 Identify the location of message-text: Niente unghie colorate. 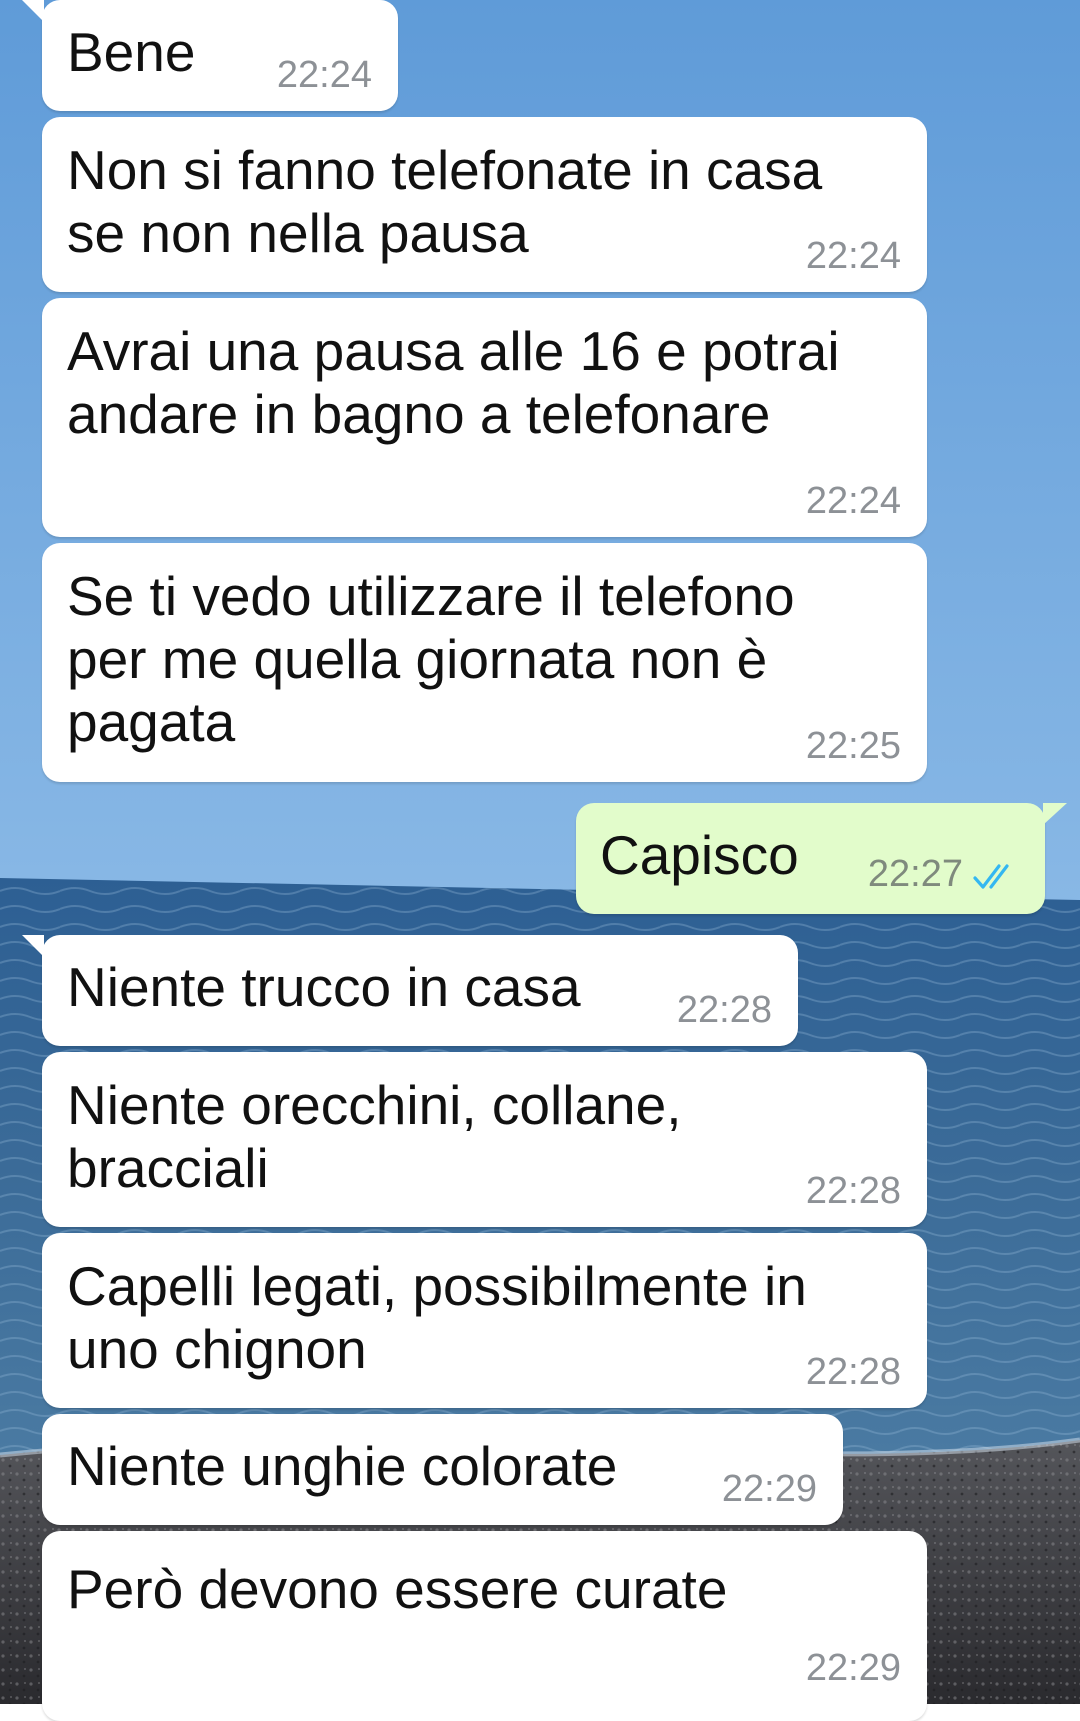
(342, 1466).